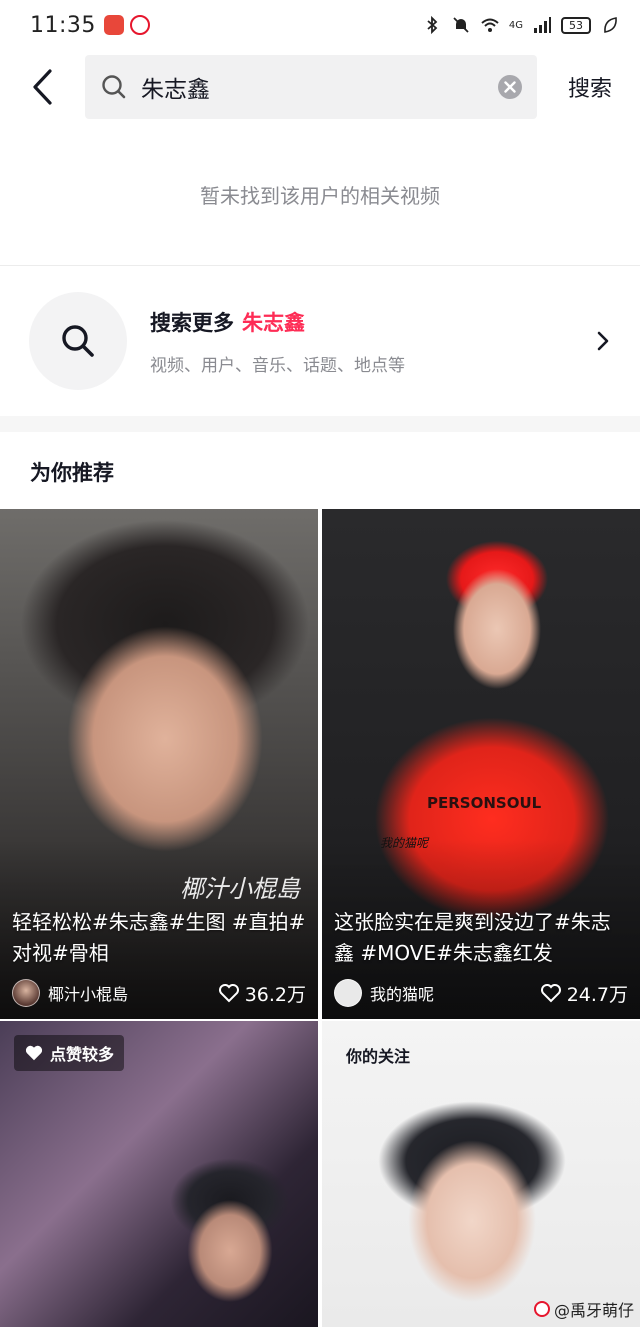 This screenshot has width=640, height=1327. Describe the element at coordinates (432, 25) in the screenshot. I see `bluetooth-icon` at that location.